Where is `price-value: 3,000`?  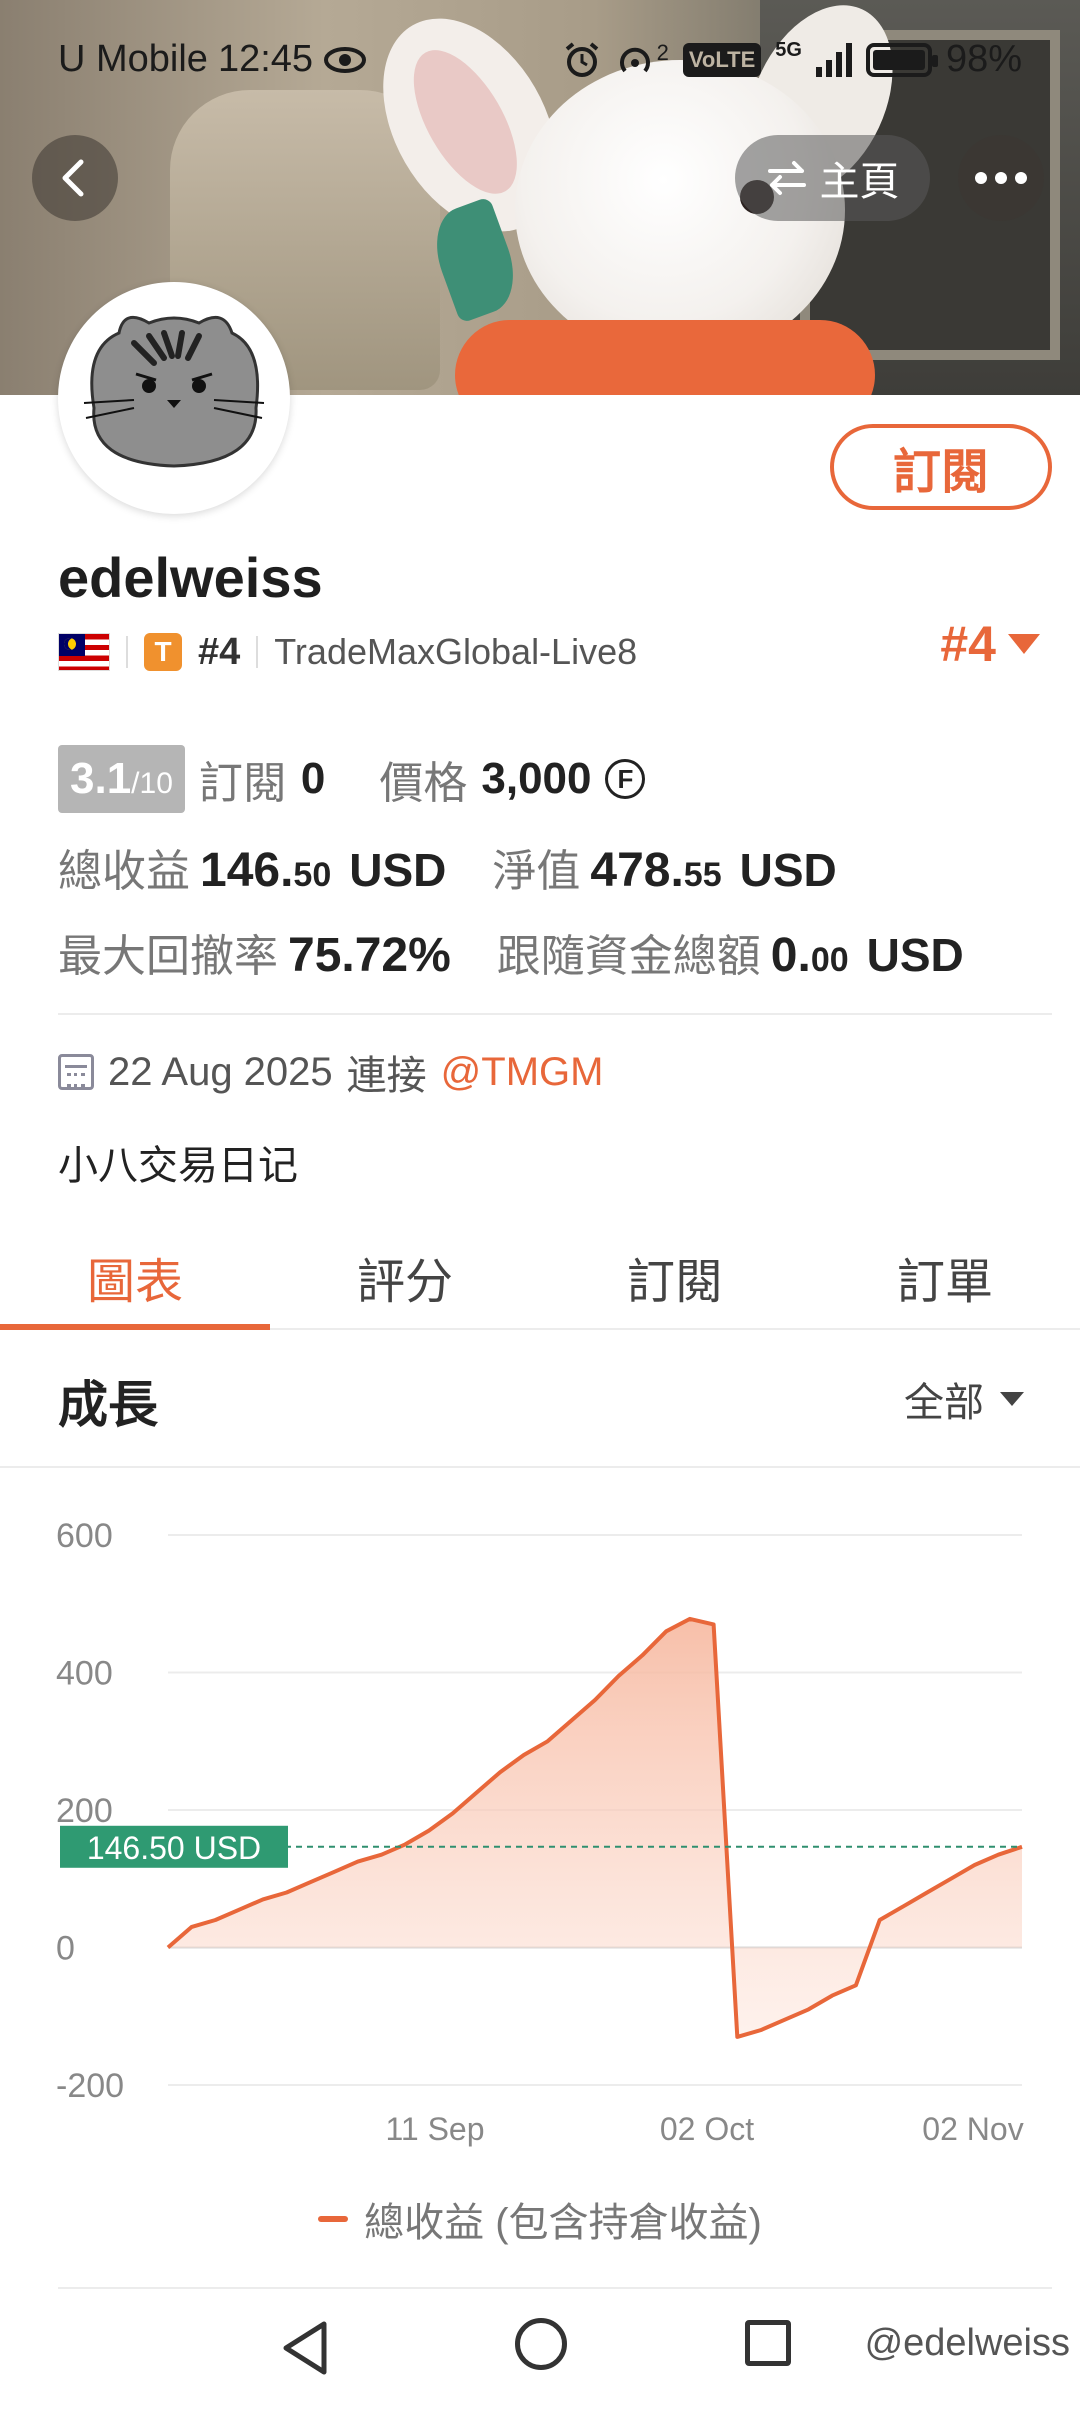 price-value: 3,000 is located at coordinates (536, 778).